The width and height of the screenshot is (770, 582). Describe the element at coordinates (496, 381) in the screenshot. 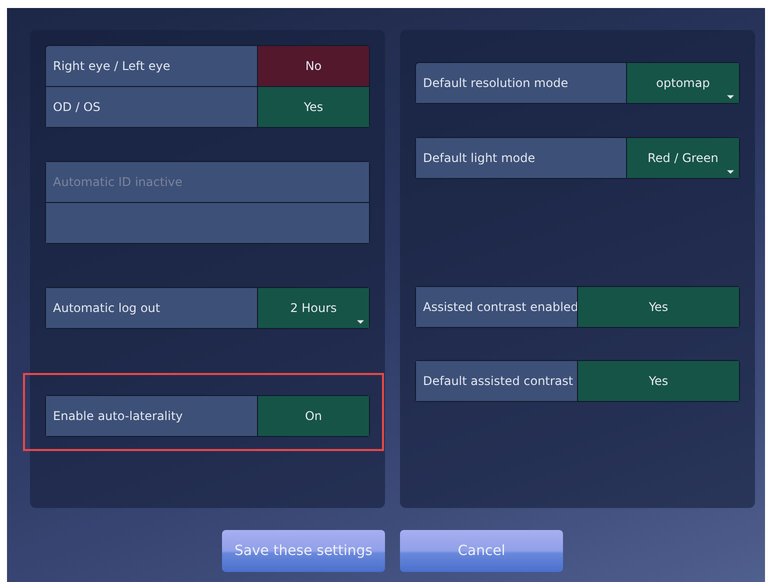

I see `setting-label: Default assisted contrast` at that location.